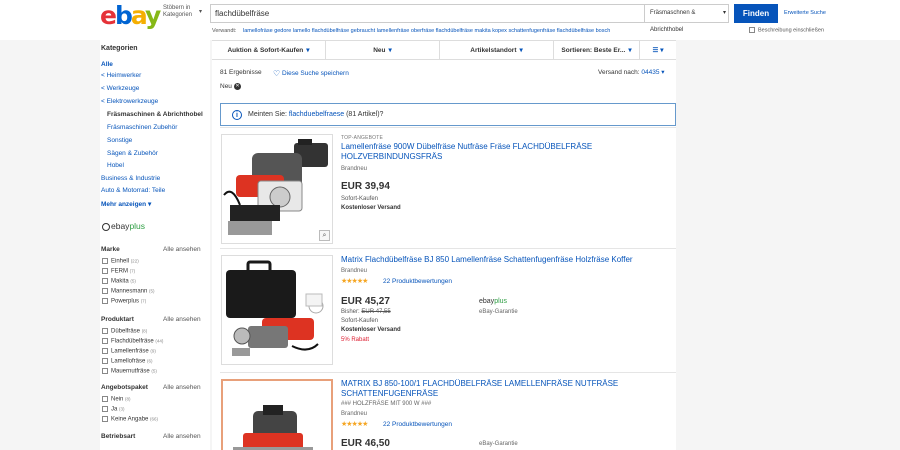 This screenshot has height=450, width=900. Describe the element at coordinates (393, 31) in the screenshot. I see `related-link: lamellenfräse` at that location.